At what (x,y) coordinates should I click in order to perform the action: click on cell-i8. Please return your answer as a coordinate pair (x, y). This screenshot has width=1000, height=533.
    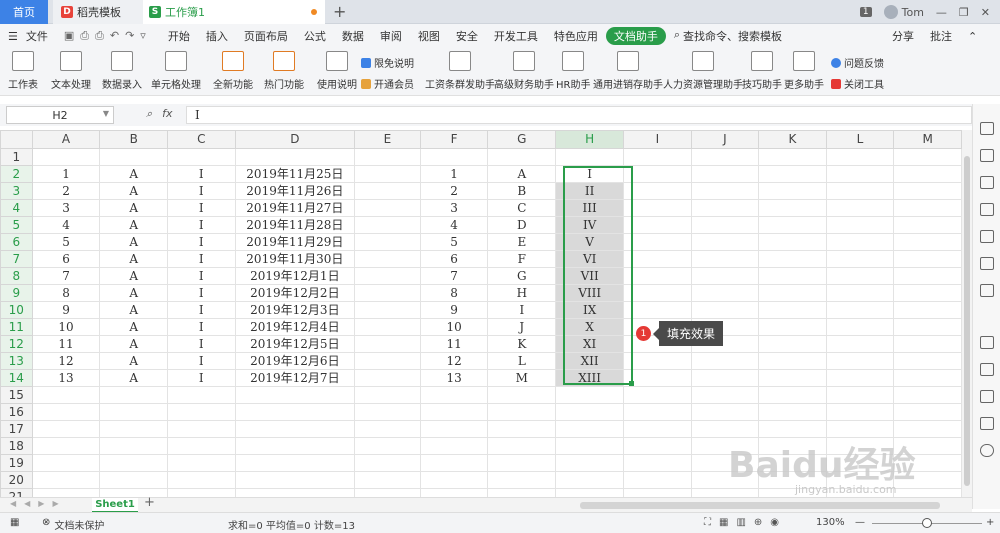
    Looking at the image, I should click on (657, 276).